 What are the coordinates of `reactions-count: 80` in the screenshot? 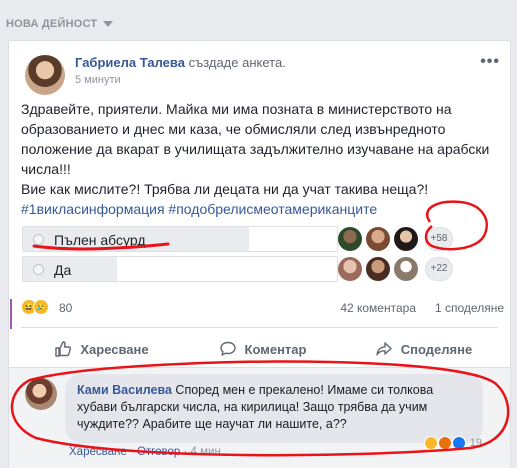 It's located at (65, 308).